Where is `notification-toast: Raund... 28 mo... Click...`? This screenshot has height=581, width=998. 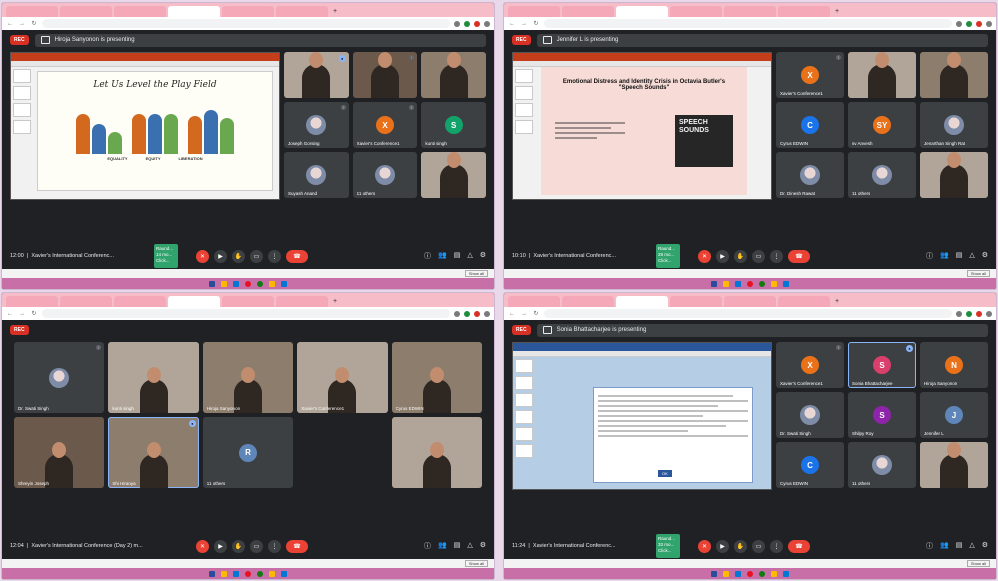 notification-toast: Raund... 28 mo... Click... is located at coordinates (668, 256).